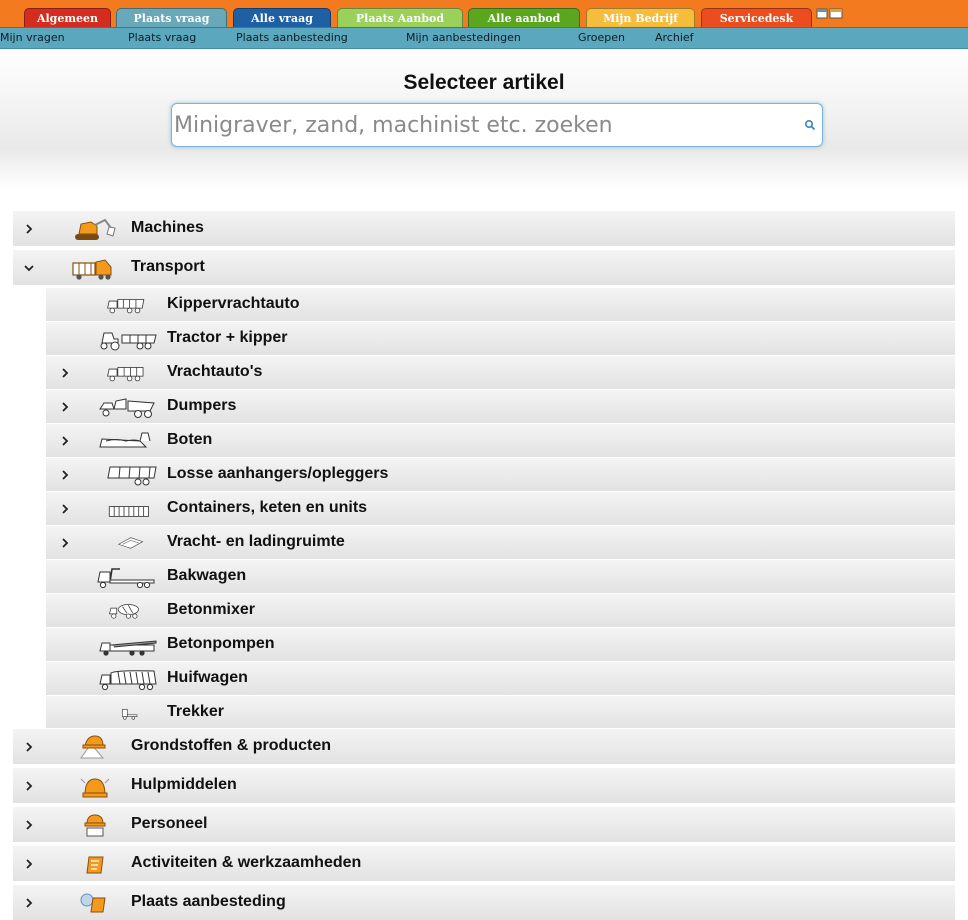  Describe the element at coordinates (484, 228) in the screenshot. I see `category-row-machines: Machines` at that location.